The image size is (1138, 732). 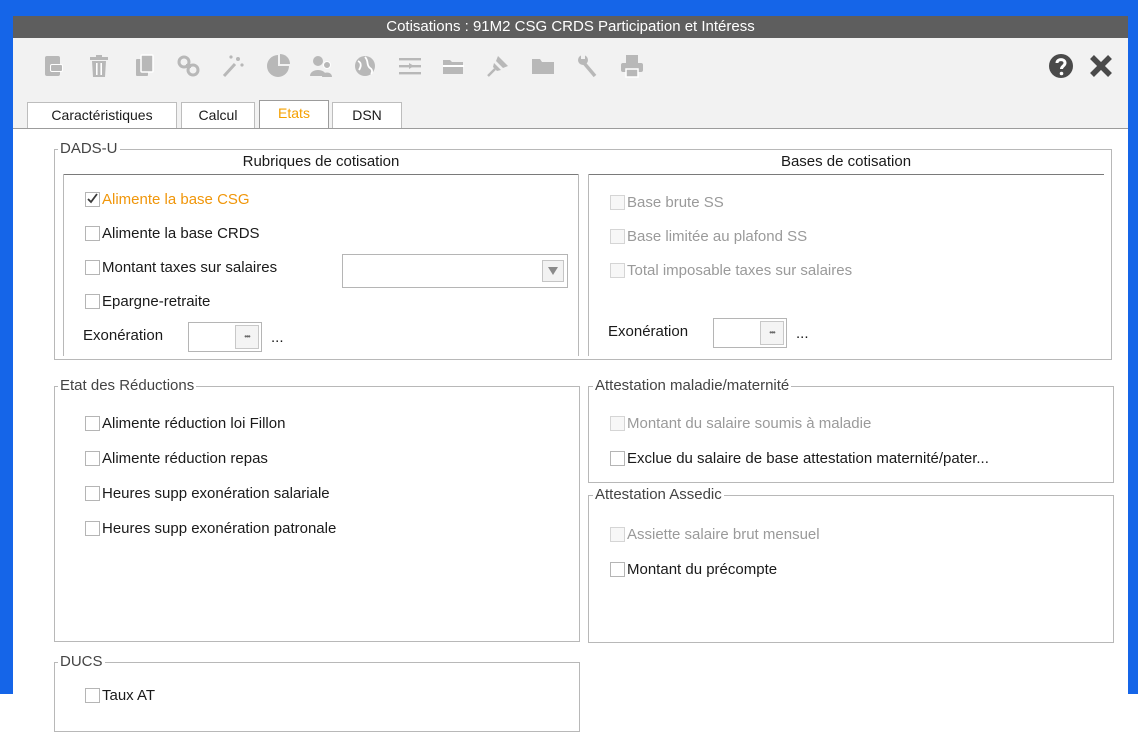 I want to click on help-icon, so click(x=1061, y=66).